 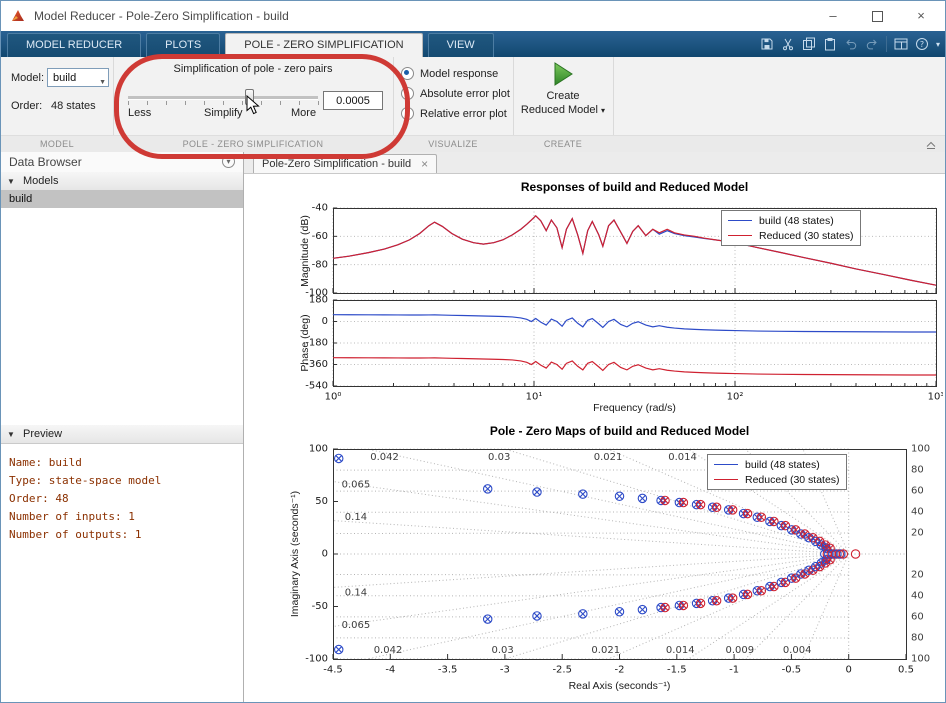 I want to click on radio-relative-error-label: Relative error plot, so click(x=463, y=113).